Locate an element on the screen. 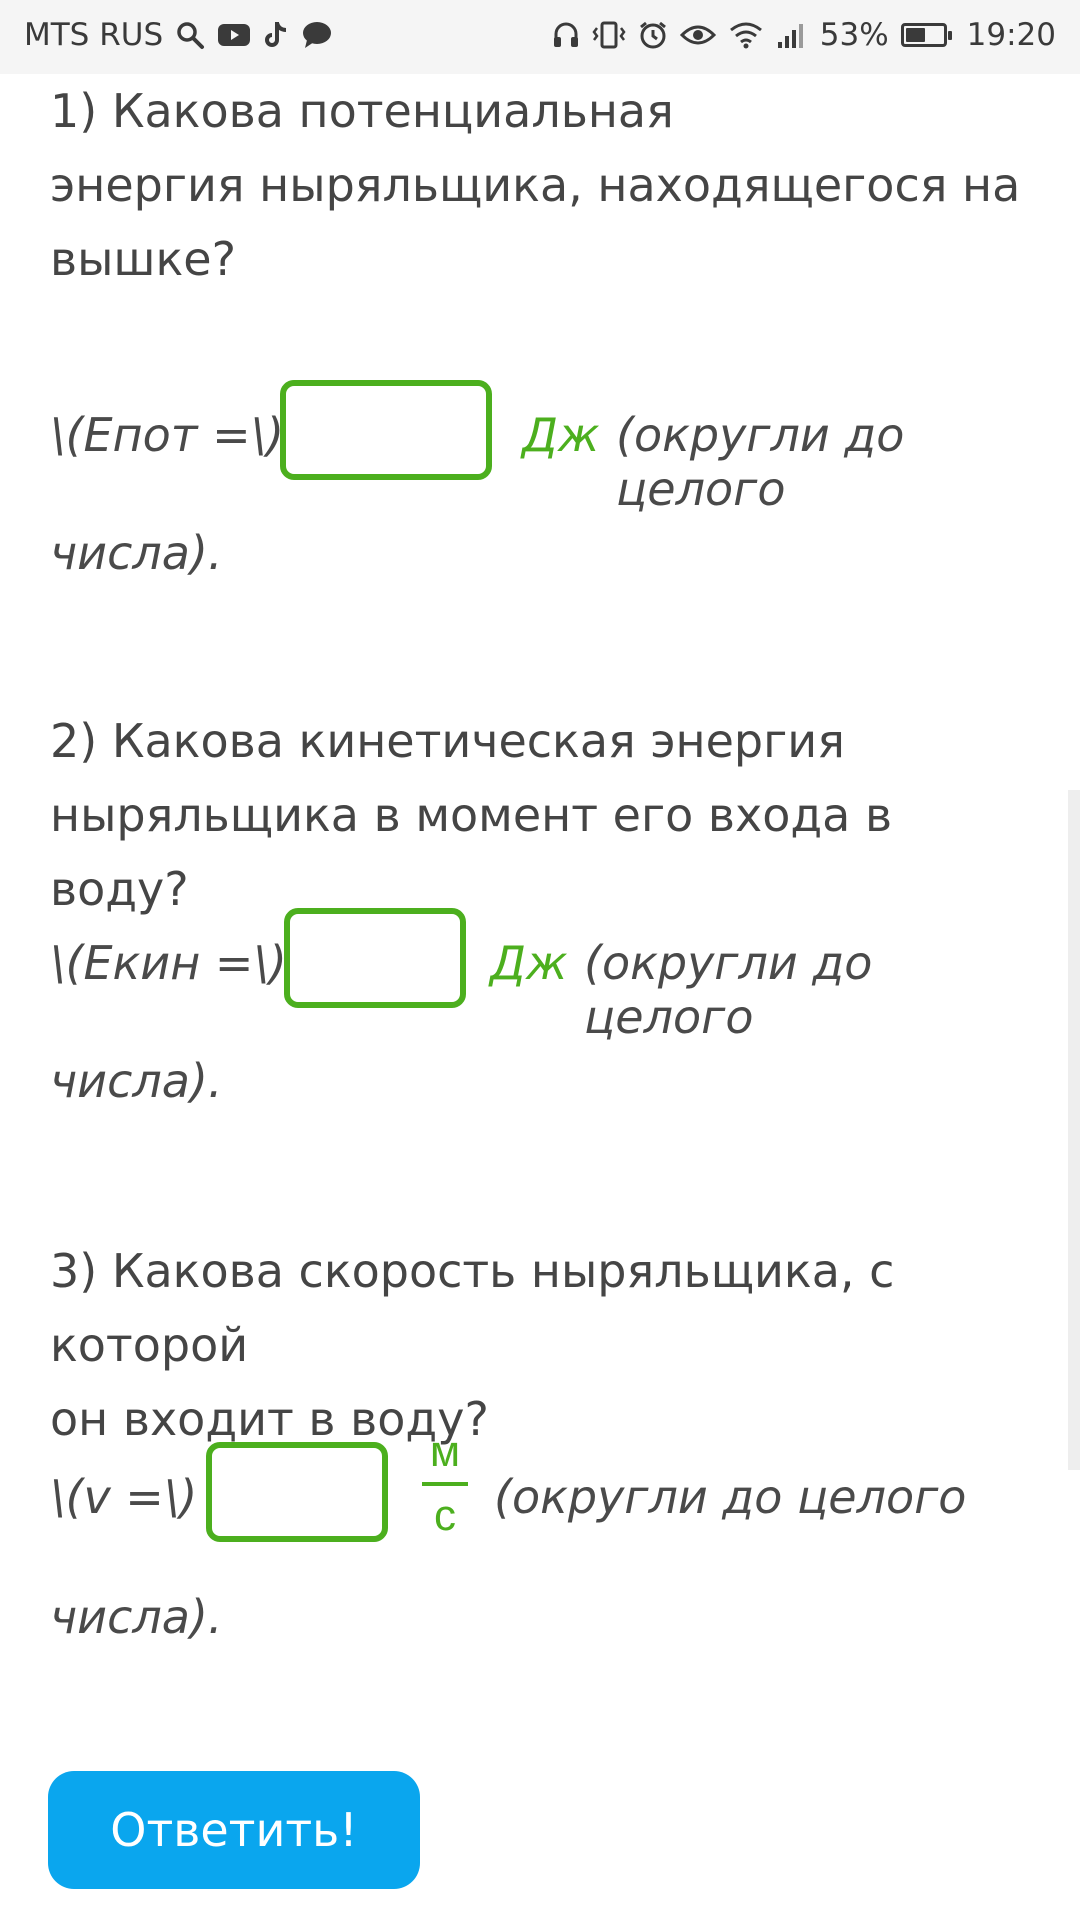 Image resolution: width=1080 pixels, height=1920 pixels. scrollbar is located at coordinates (1074, 1130).